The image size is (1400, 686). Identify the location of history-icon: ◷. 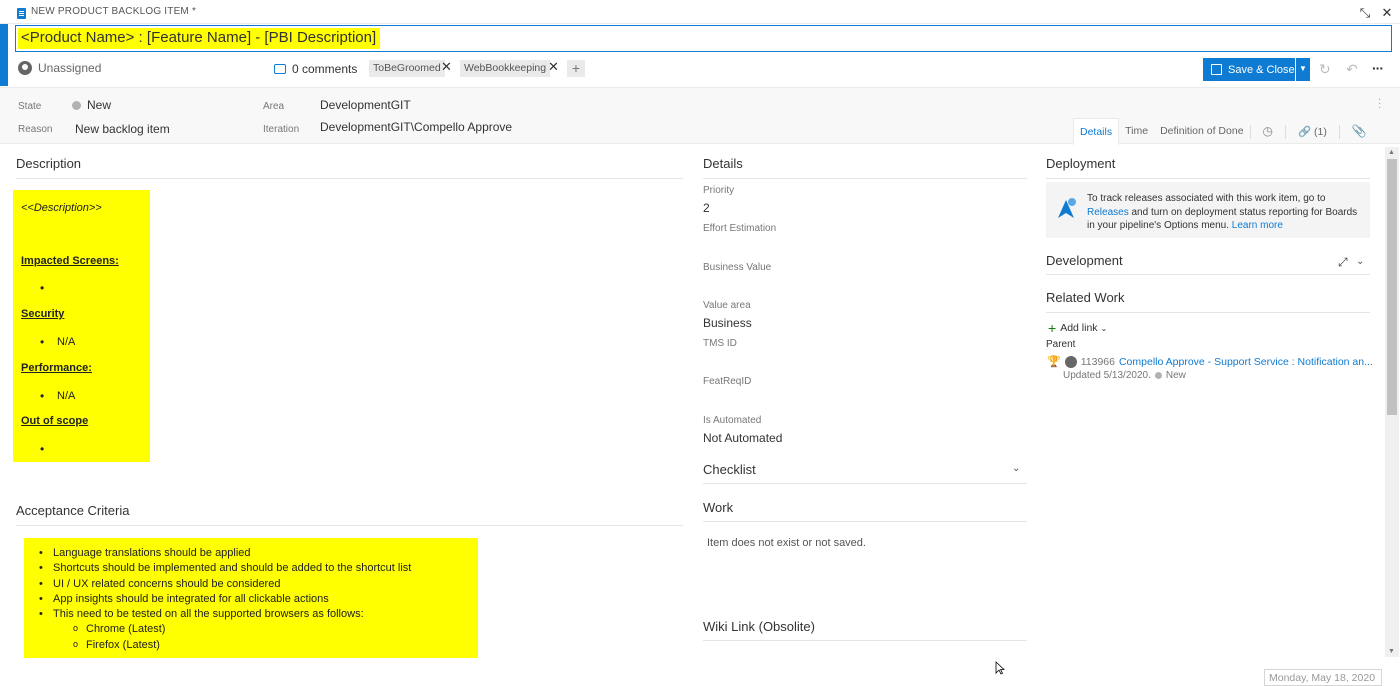
(1268, 131).